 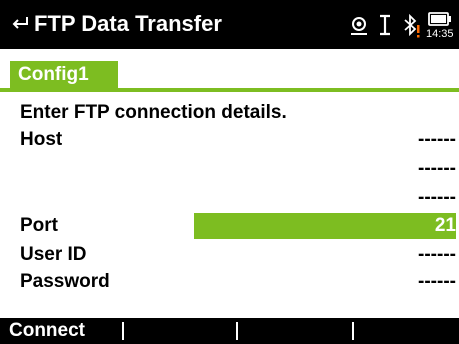 I want to click on userid-input: ------, so click(x=437, y=255).